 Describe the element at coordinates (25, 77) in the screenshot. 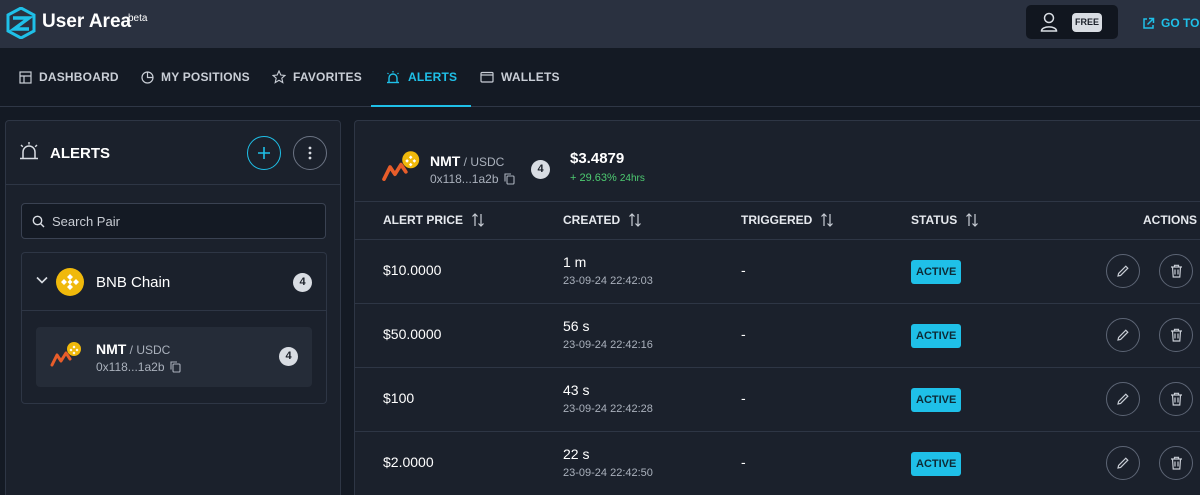

I see `dashboard-icon` at that location.